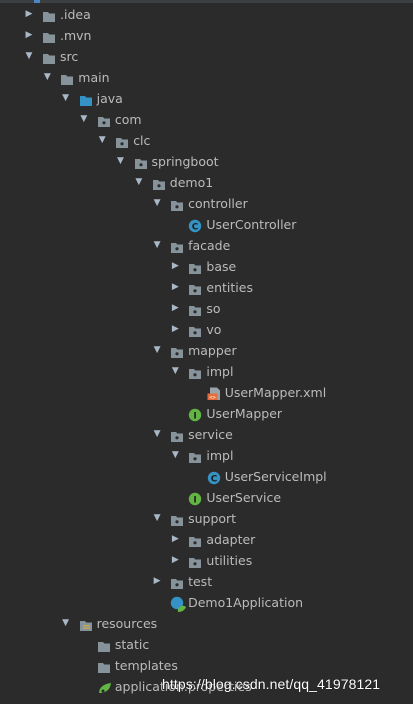 The image size is (413, 704). I want to click on tree-node-label: facade, so click(209, 245).